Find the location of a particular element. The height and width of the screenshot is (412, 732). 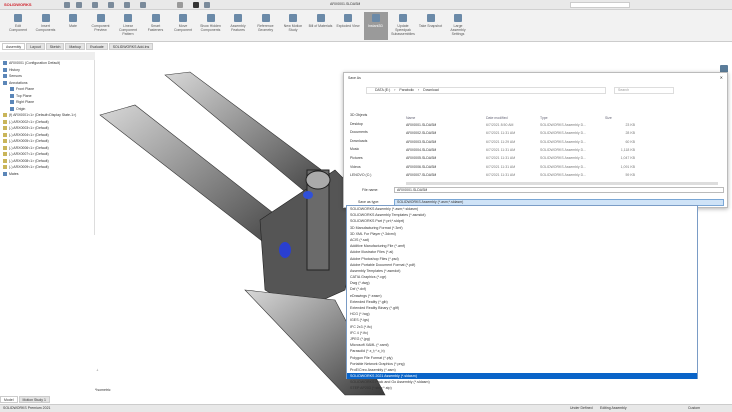

command-mate: Mate is located at coordinates (73, 26).